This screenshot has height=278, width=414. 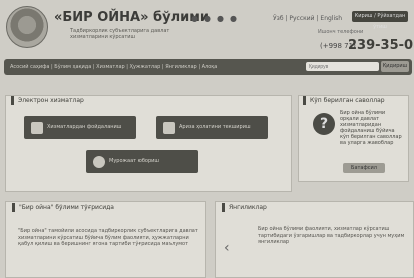 I want to click on message-icon, so click(x=99, y=162).